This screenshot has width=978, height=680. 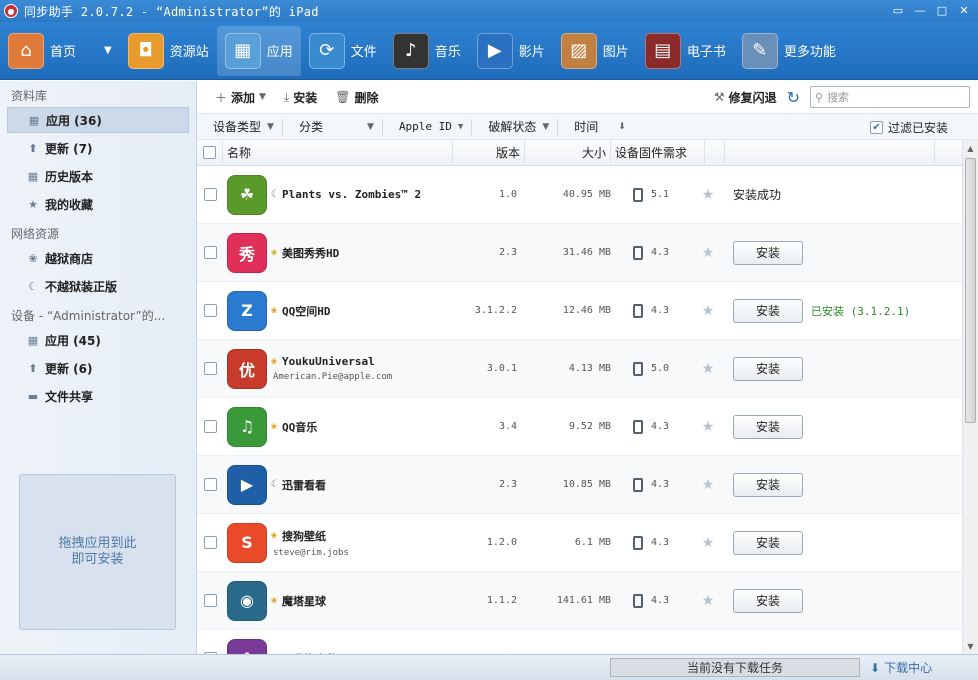 What do you see at coordinates (328, 361) in the screenshot?
I see `app-name: YoukuUniversal` at bounding box center [328, 361].